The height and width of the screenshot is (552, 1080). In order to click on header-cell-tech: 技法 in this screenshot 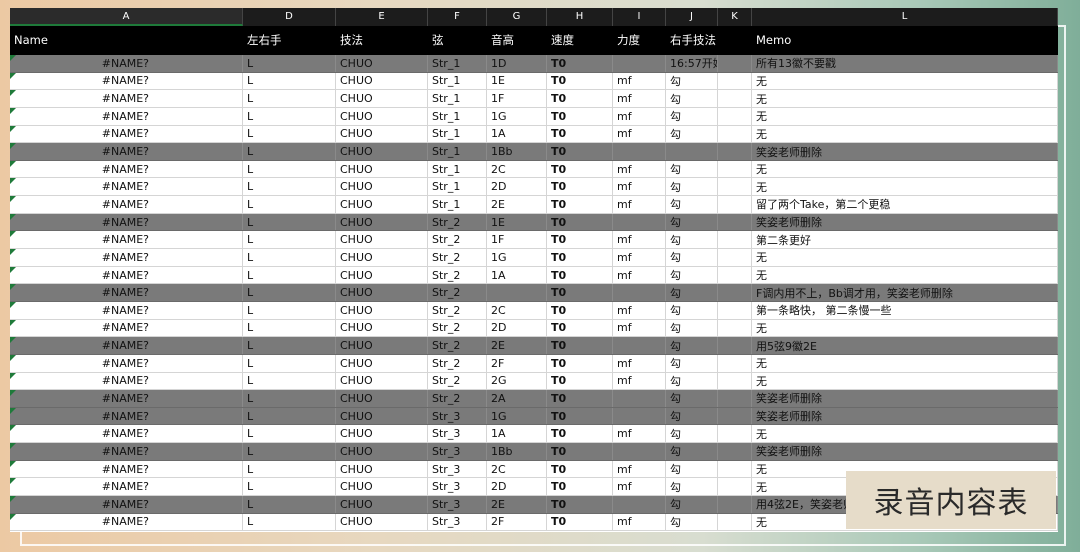, I will do `click(382, 40)`.